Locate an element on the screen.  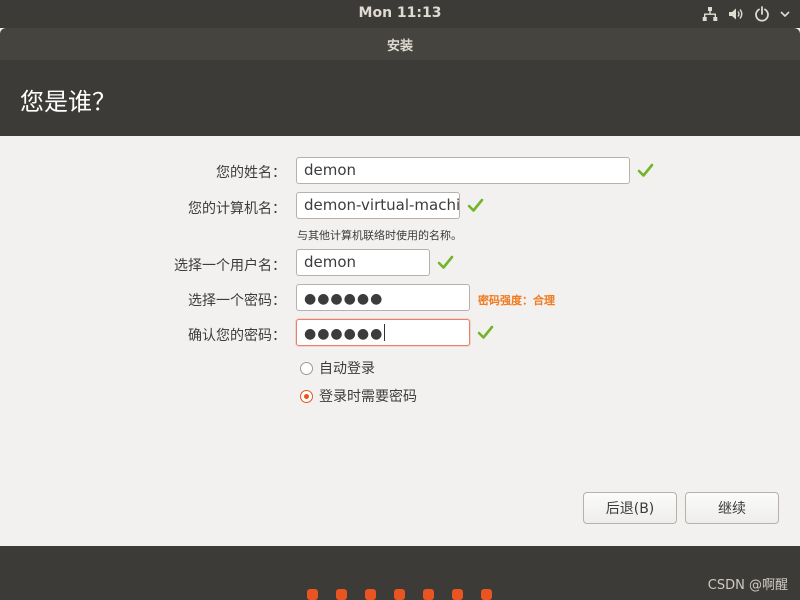
auto-login-option: 自动登录 is located at coordinates (337, 368).